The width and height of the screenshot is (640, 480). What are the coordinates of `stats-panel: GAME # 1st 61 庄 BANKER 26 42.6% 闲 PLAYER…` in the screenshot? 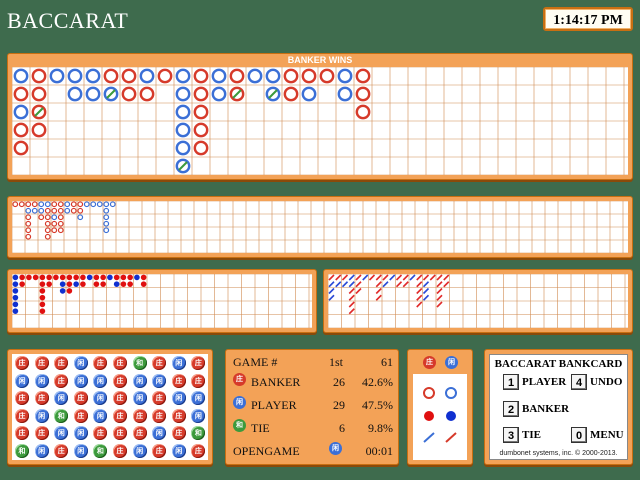 It's located at (312, 407).